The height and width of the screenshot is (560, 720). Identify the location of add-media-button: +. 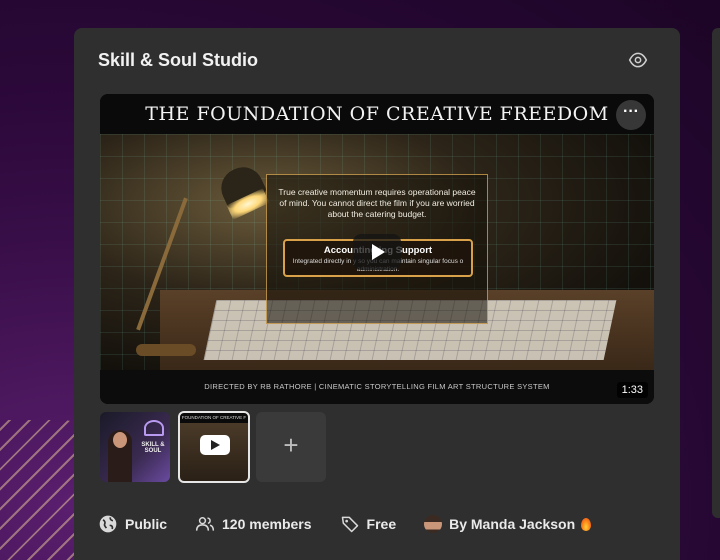
(291, 447).